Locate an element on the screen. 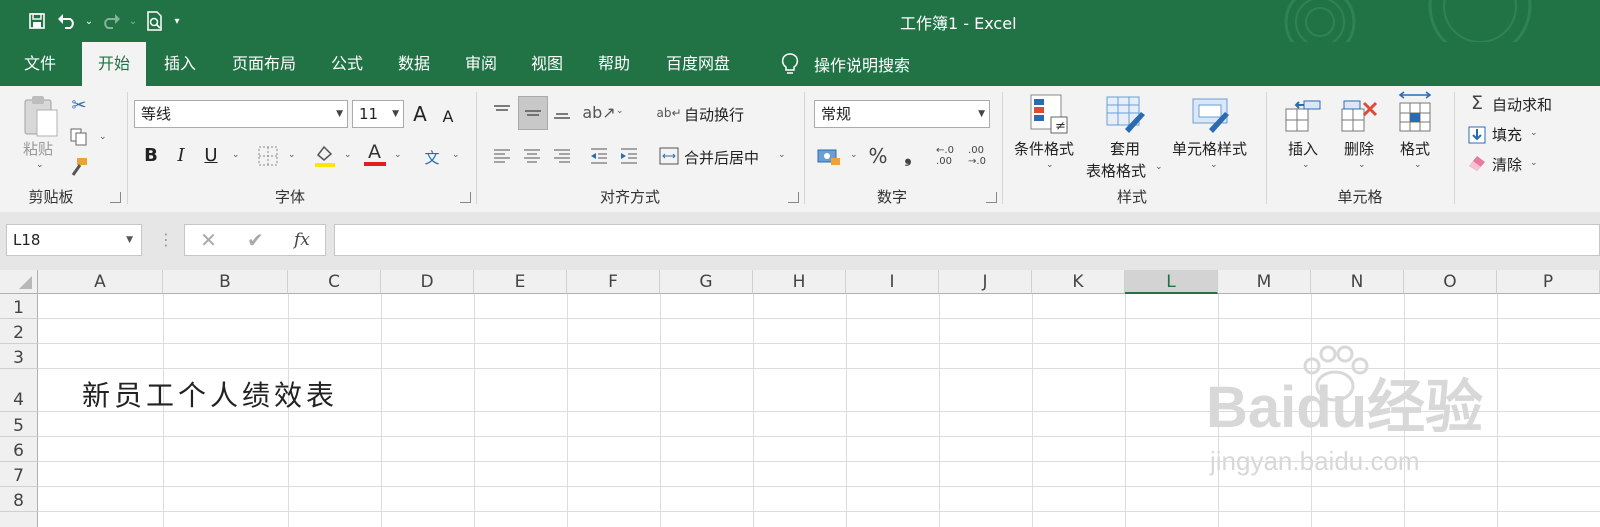  insert-function-icon: fx is located at coordinates (302, 240).